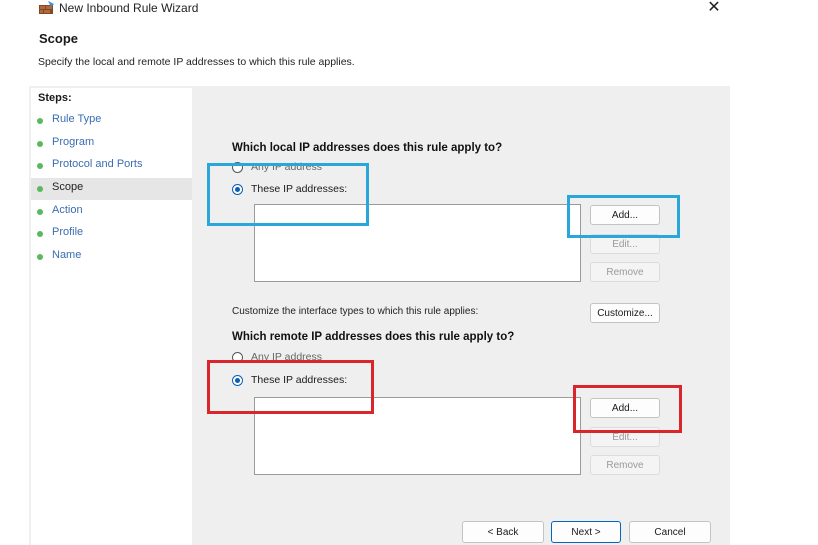  I want to click on step-label: Action, so click(67, 210).